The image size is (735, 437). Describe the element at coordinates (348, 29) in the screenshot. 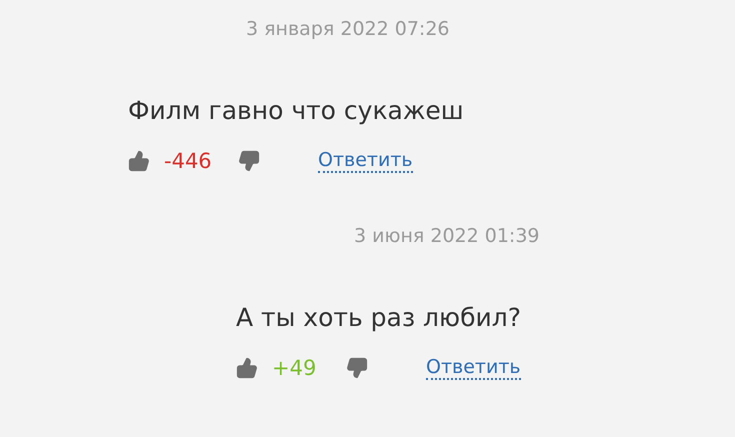

I see `comment-date: 3 января 2022 07:26` at that location.